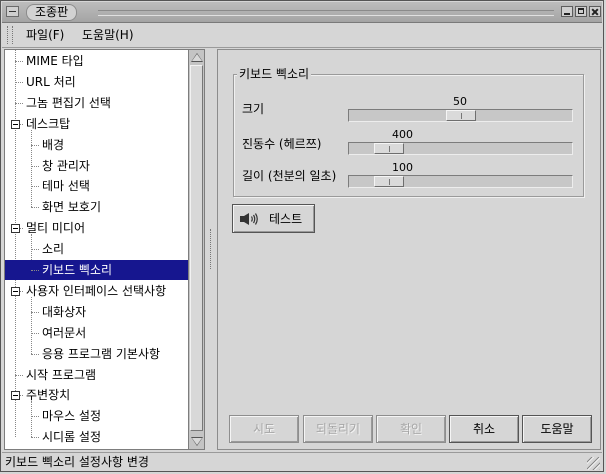 This screenshot has height=474, width=606. Describe the element at coordinates (64, 311) in the screenshot. I see `tree-item-label: 대화상자` at that location.